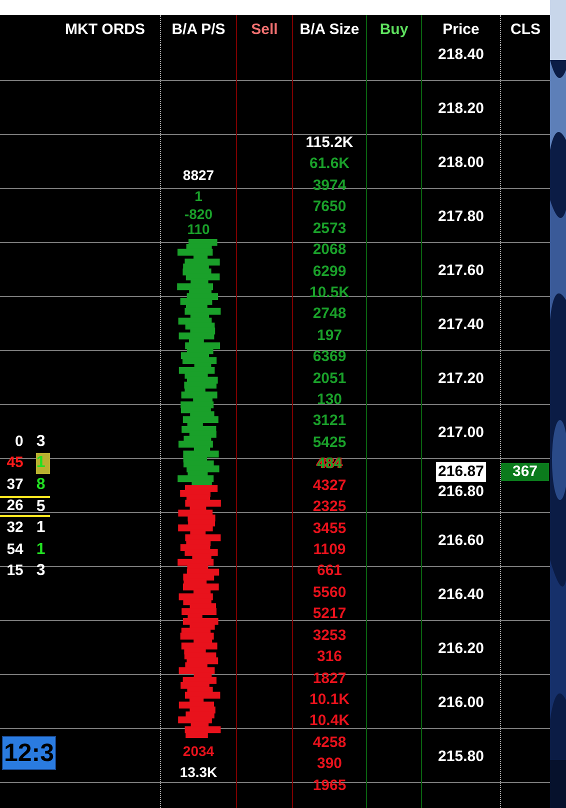 Image resolution: width=566 pixels, height=808 pixels. What do you see at coordinates (330, 250) in the screenshot?
I see `size-value: 2068` at bounding box center [330, 250].